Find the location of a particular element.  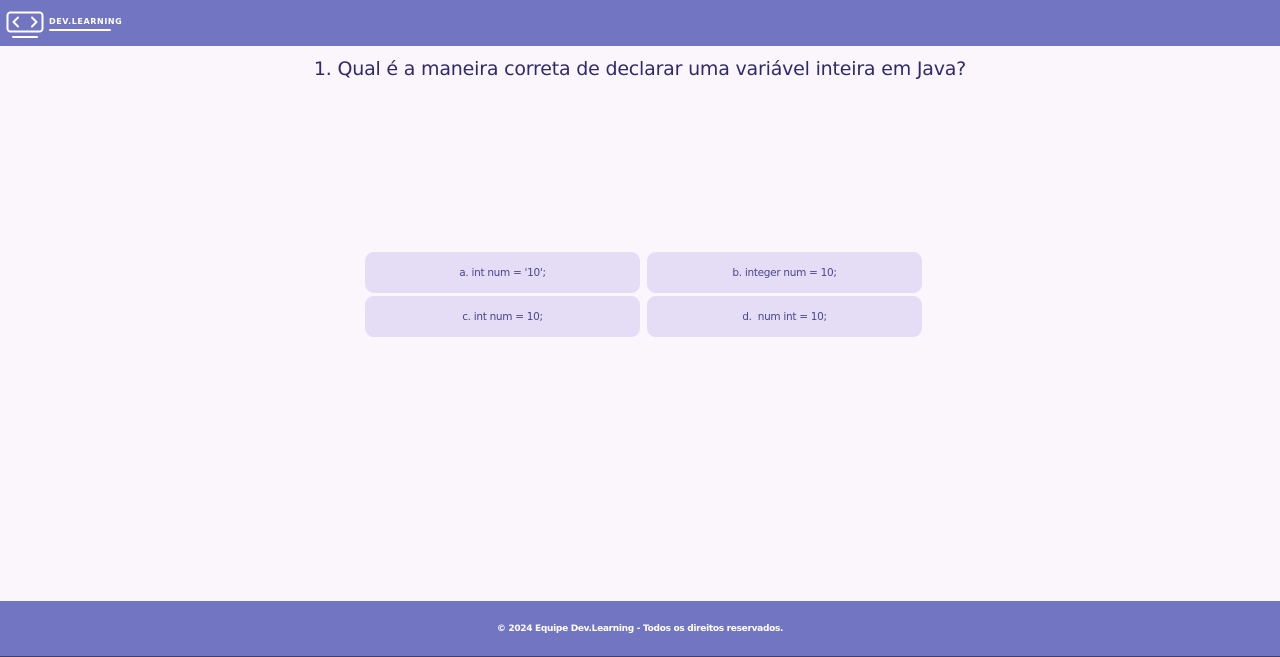

logo-wordmark: DEV.LEARNING is located at coordinates (85, 24).